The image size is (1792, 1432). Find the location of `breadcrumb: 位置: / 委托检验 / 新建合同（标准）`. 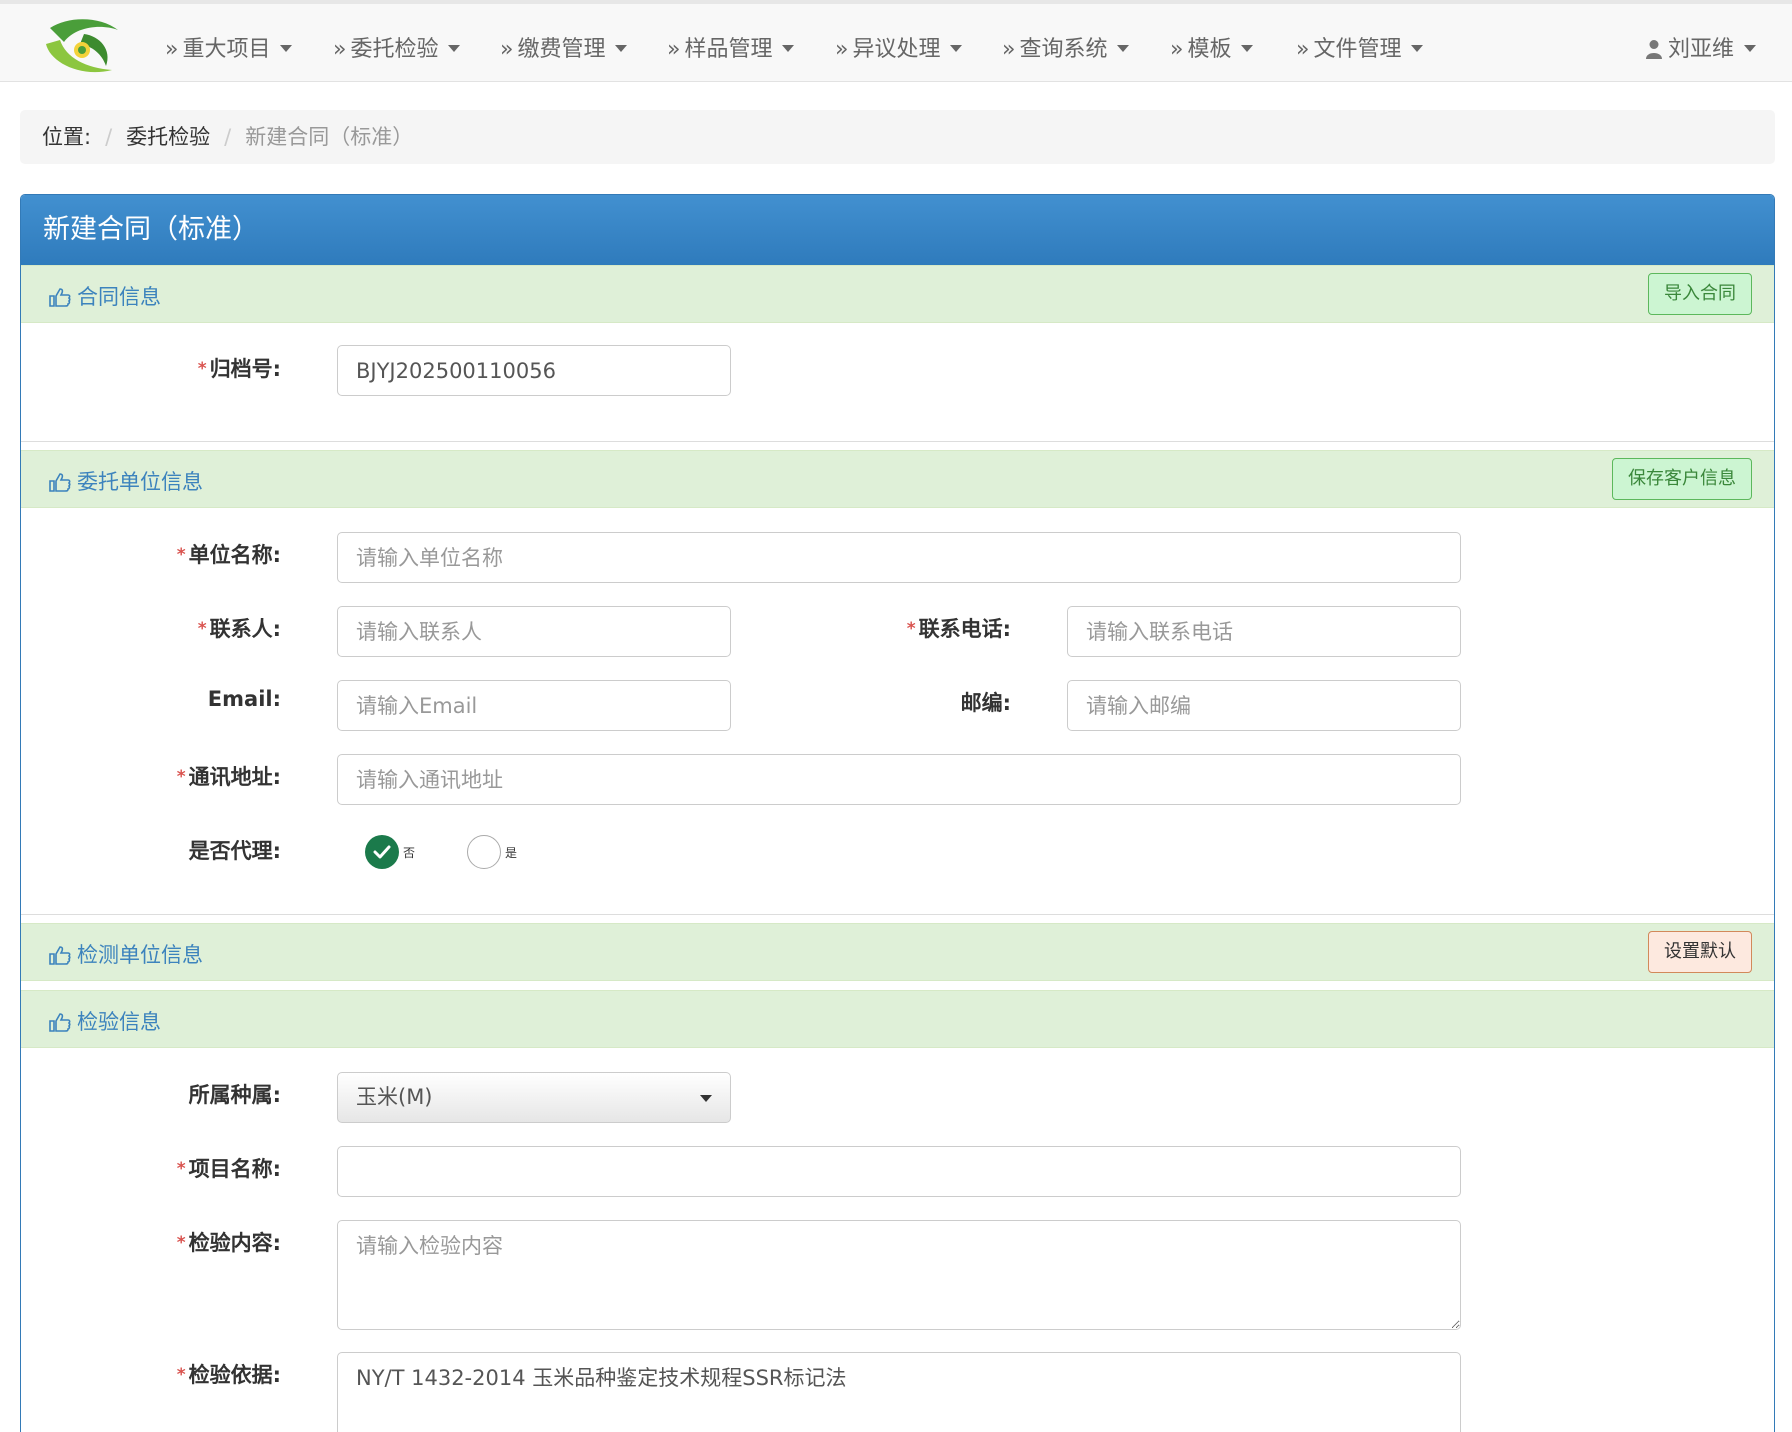

breadcrumb: 位置: / 委托检验 / 新建合同（标准） is located at coordinates (897, 137).